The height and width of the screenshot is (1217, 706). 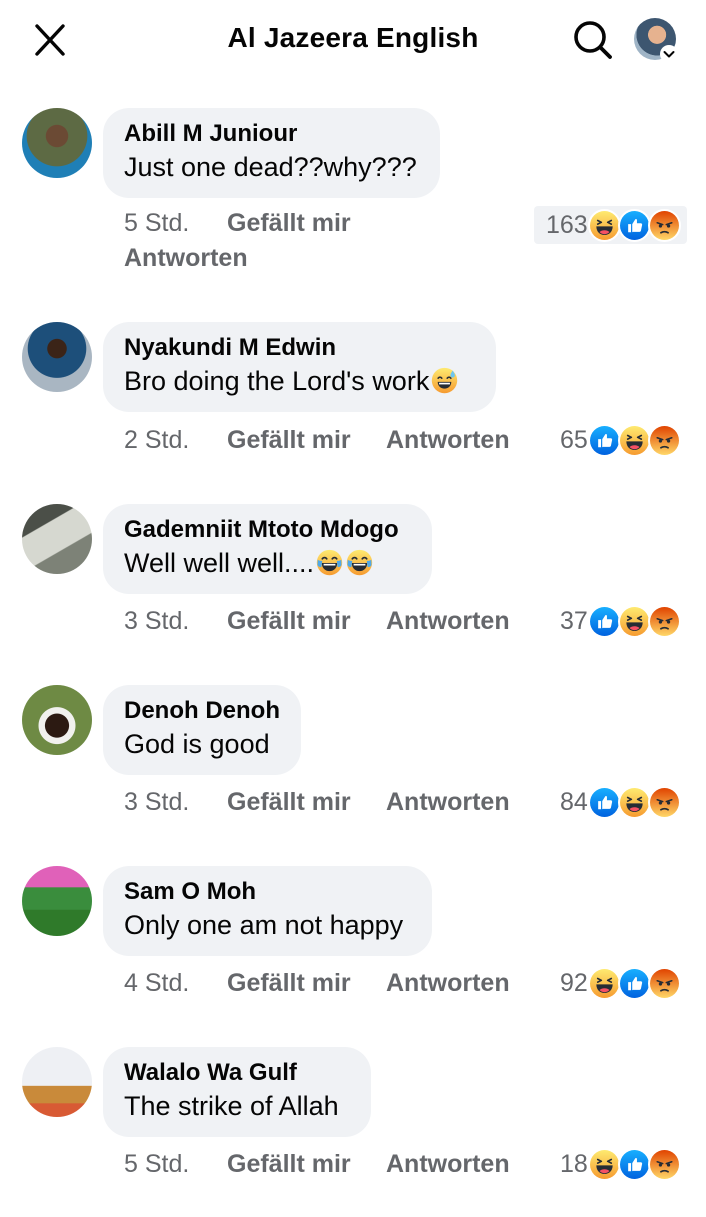 I want to click on reaction-count: 65, so click(x=574, y=439).